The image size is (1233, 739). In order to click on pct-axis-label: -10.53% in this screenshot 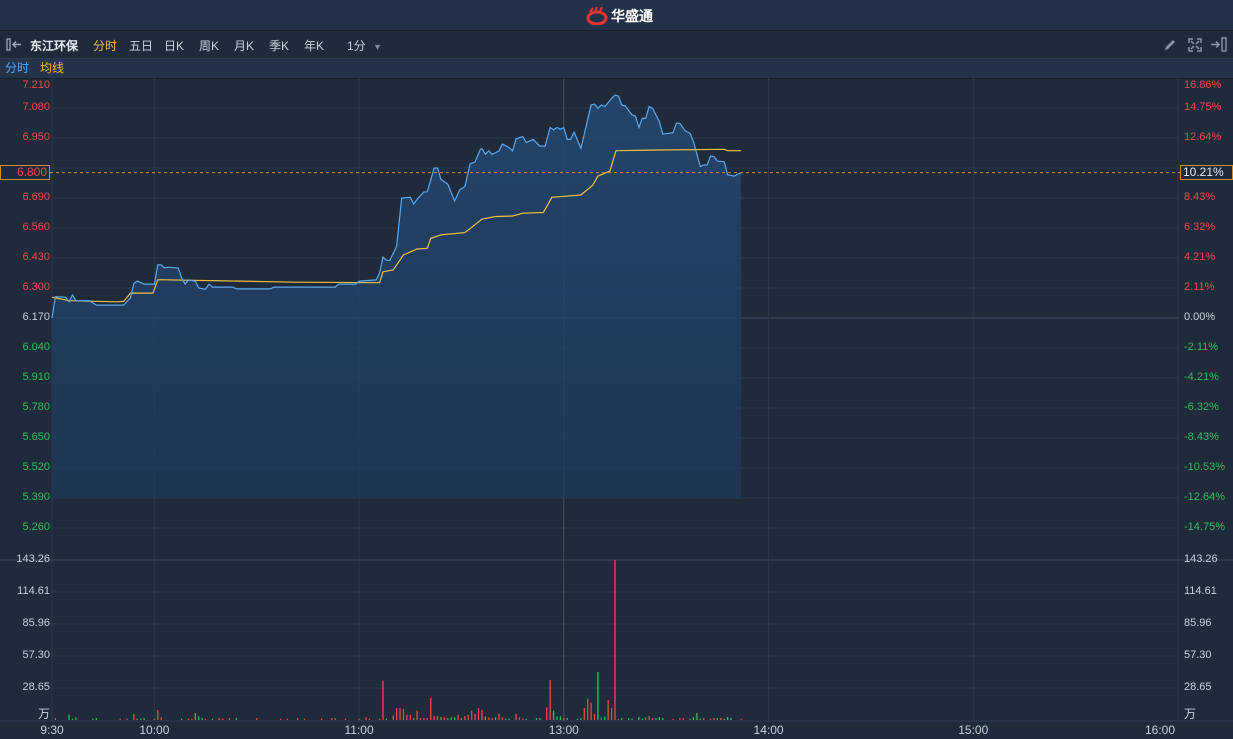, I will do `click(1204, 467)`.